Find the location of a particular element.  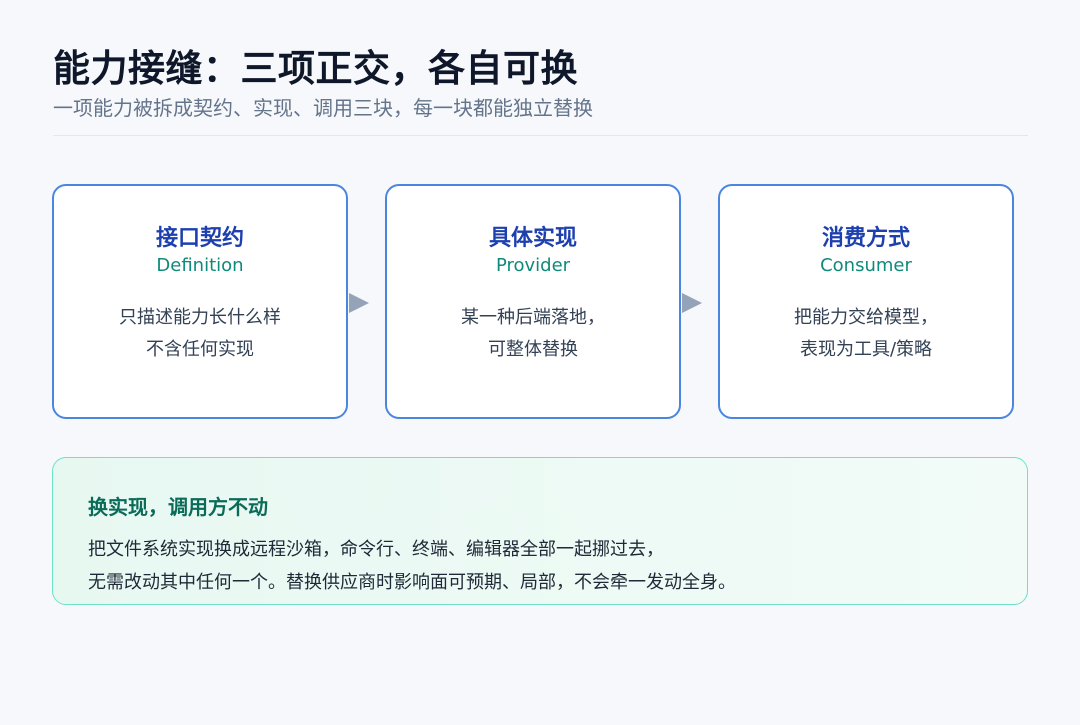

header-divider is located at coordinates (540, 135).